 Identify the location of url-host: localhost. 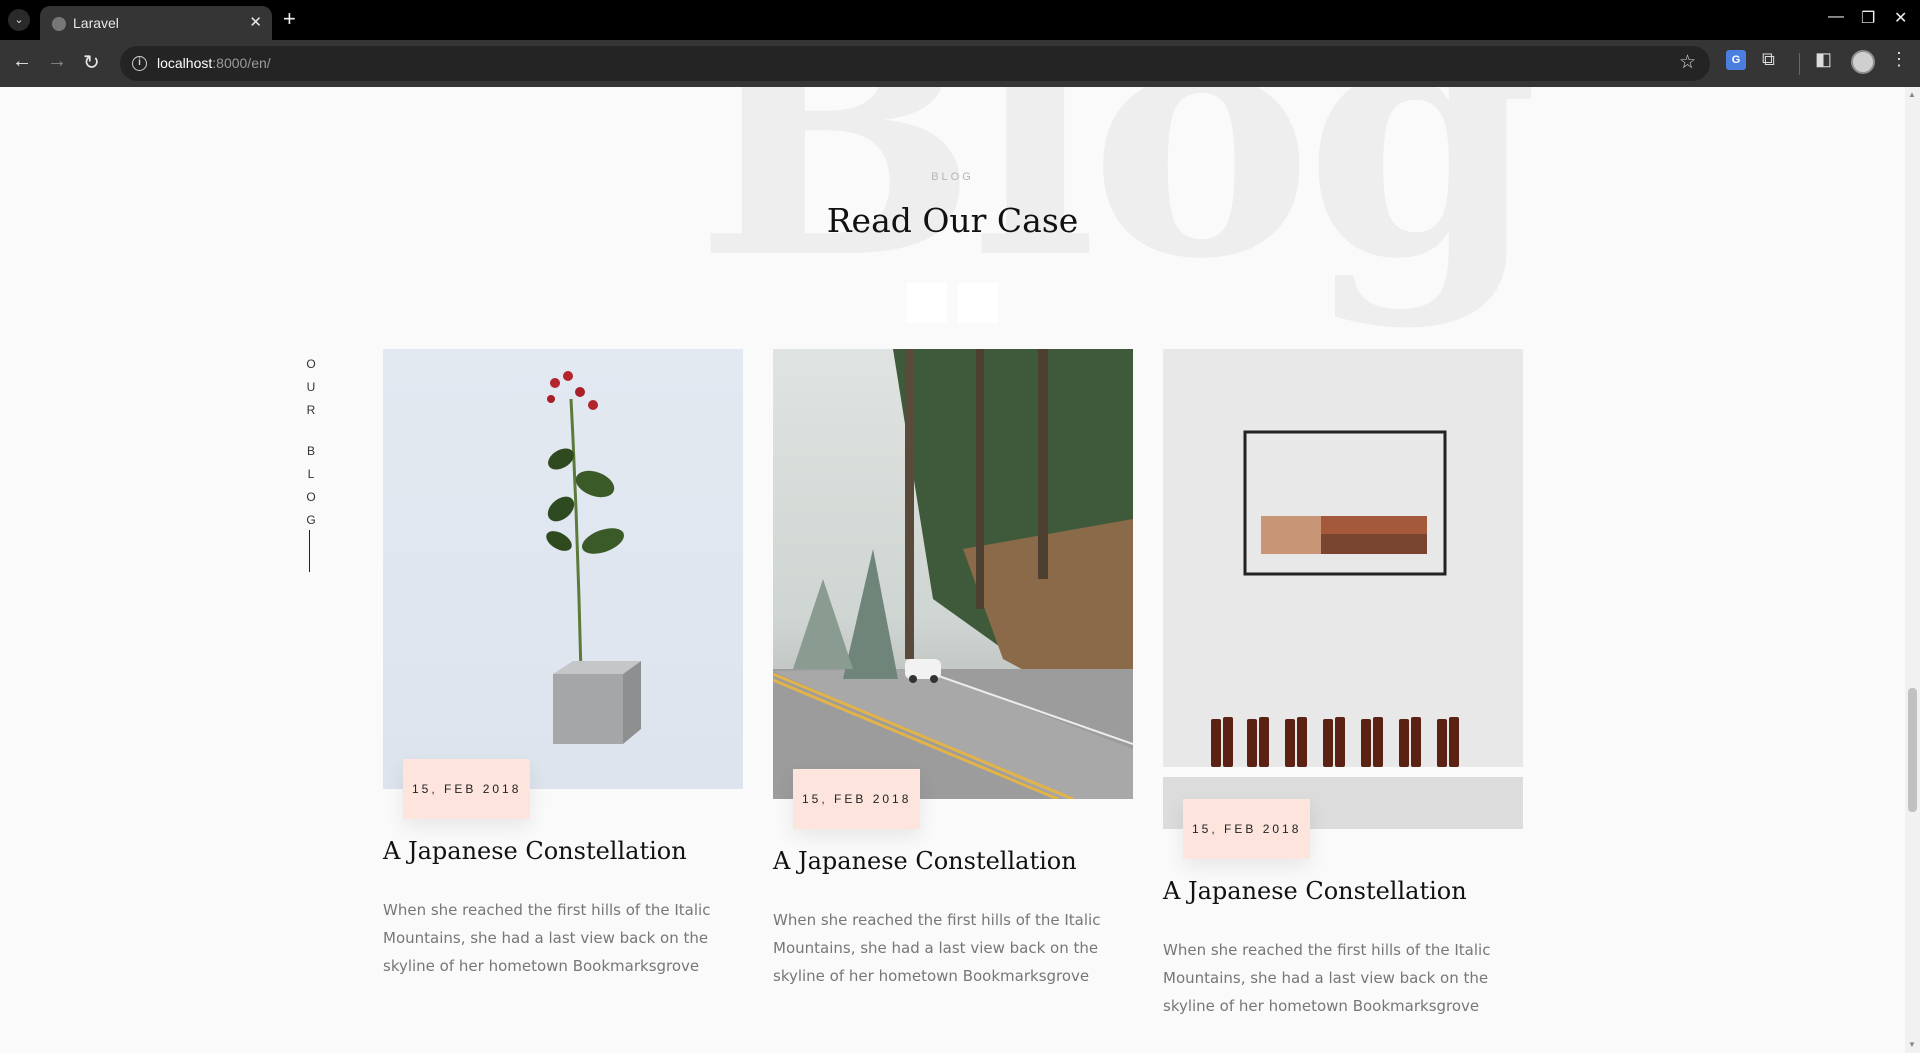
(185, 63).